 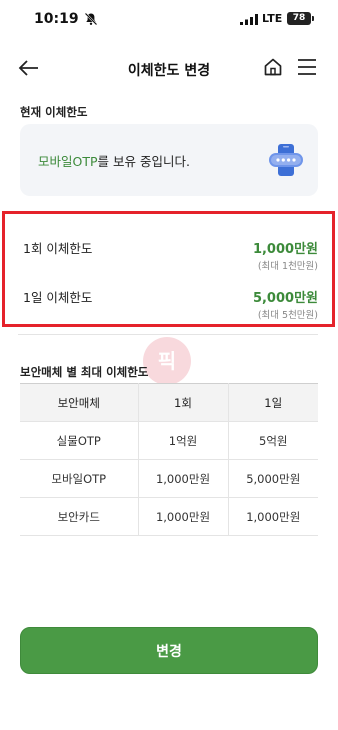 I want to click on limit-row-per-transfer: 1회 이체한도 1,000만원 (최대 1천만원), so click(x=168, y=245).